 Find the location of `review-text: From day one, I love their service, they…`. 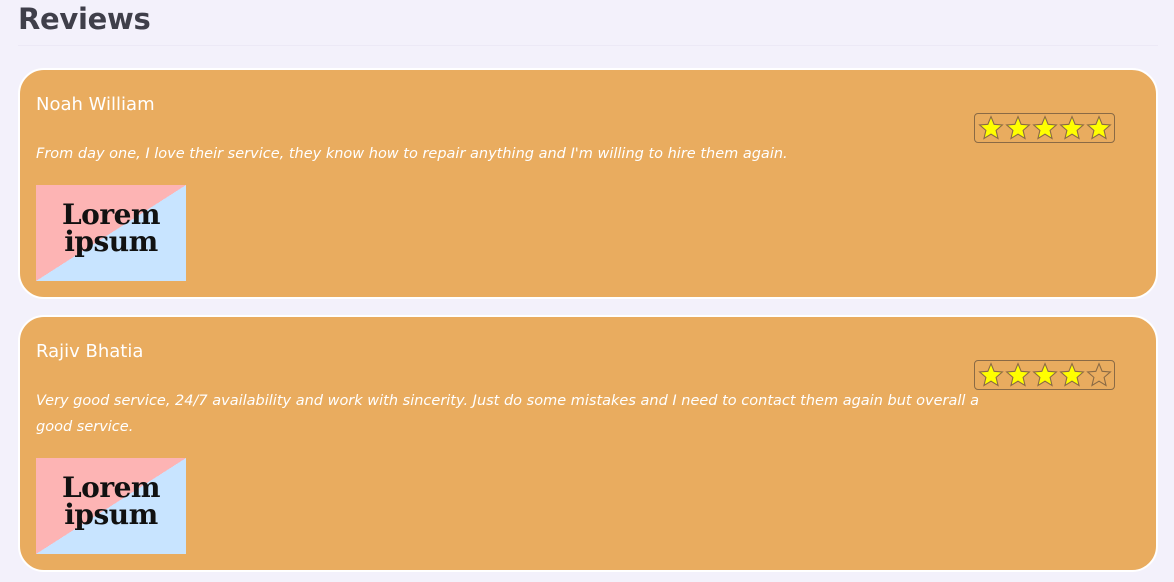

review-text: From day one, I love their service, they… is located at coordinates (412, 154).